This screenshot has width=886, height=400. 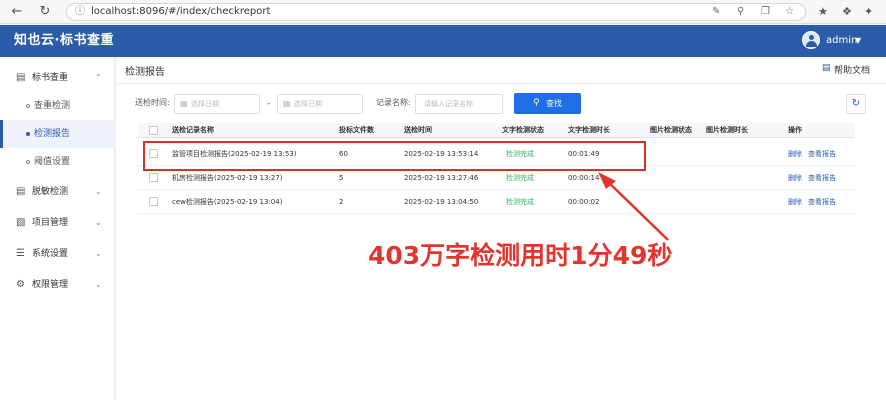 What do you see at coordinates (520, 255) in the screenshot?
I see `annotation-text: 403万字检测用时1分49秒` at bounding box center [520, 255].